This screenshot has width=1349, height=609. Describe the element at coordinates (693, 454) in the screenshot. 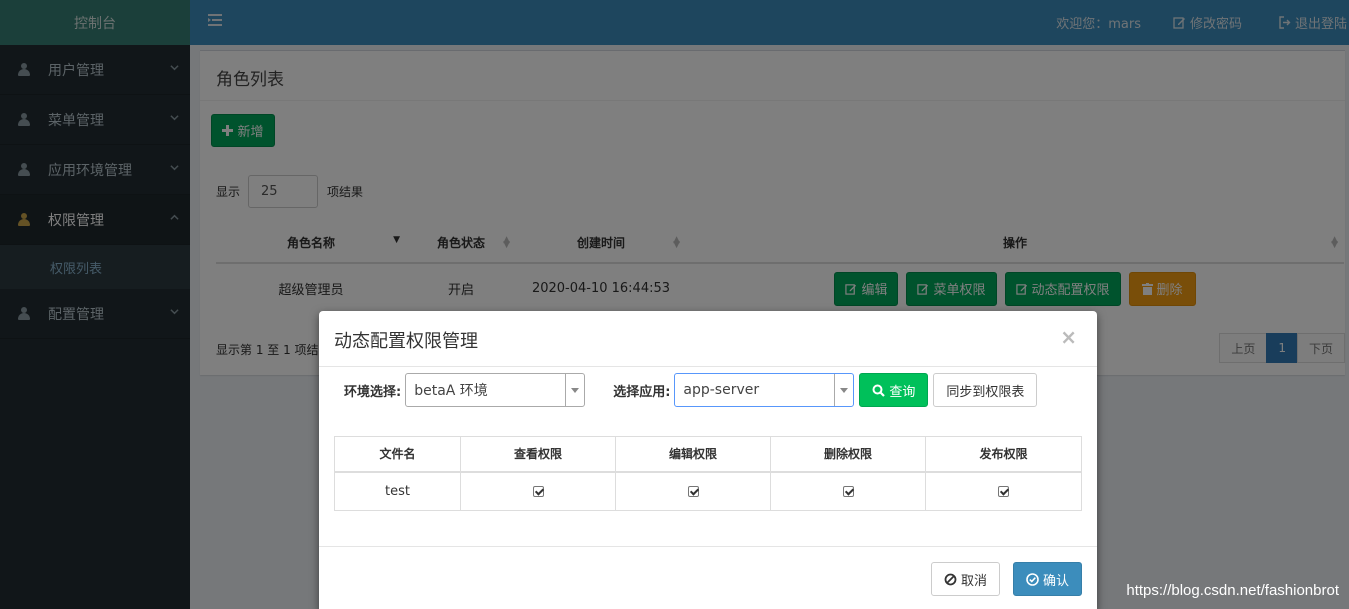

I see `col-edit-permission: 编辑权限` at that location.